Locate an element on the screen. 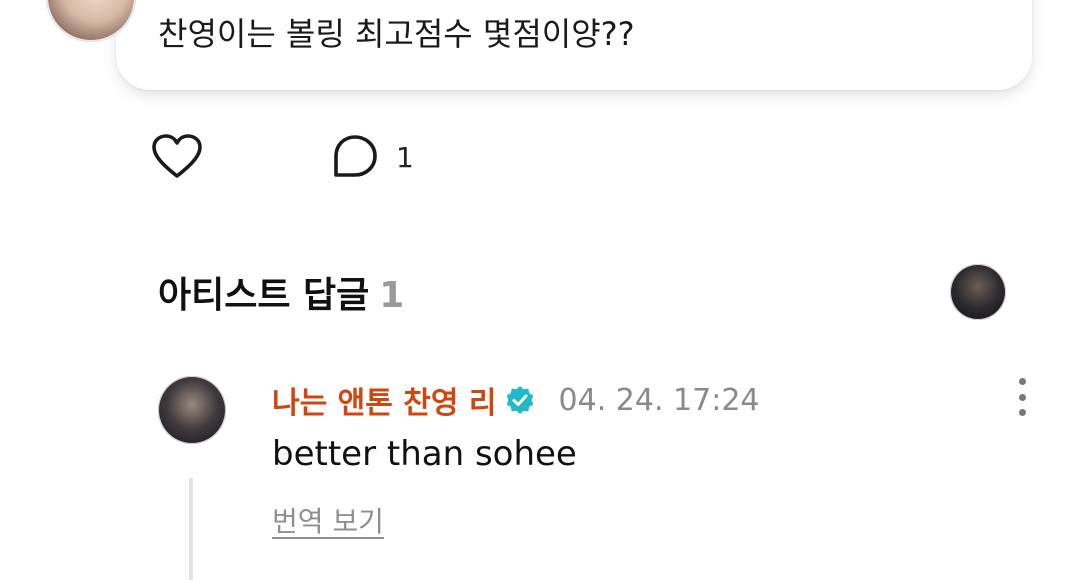 The image size is (1080, 580). reply-timestamp: 04. 24. 17:24 is located at coordinates (659, 400).